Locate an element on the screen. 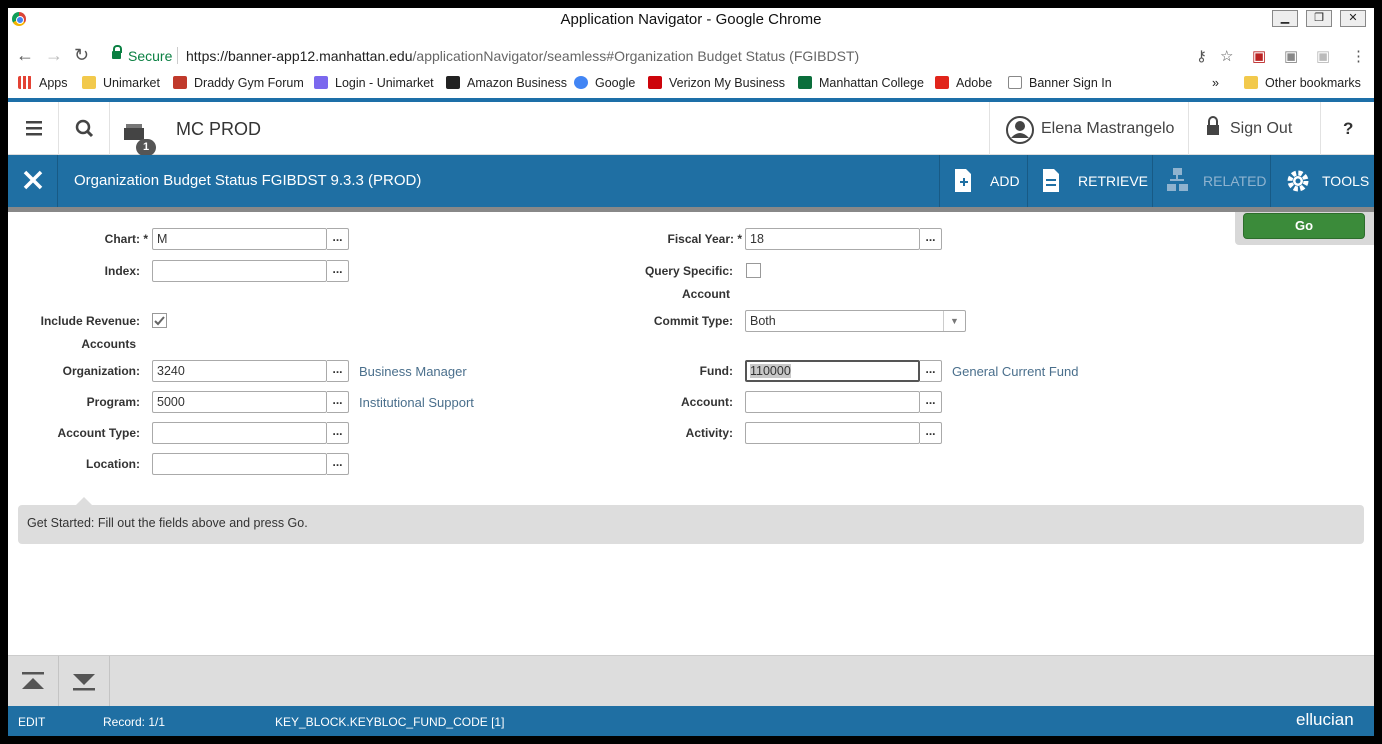 Image resolution: width=1382 pixels, height=744 pixels. user-menu: Elena Mastrangelo is located at coordinates (1089, 128).